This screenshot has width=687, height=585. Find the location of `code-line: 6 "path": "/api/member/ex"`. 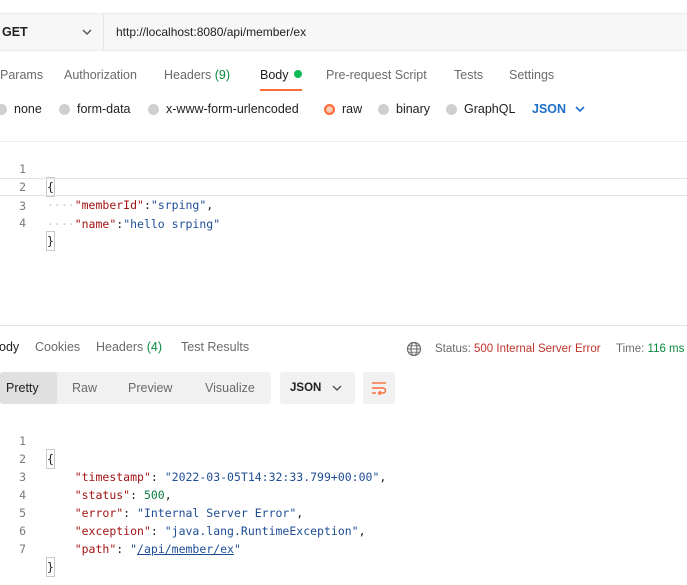

code-line: 6 "path": "/api/member/ex" is located at coordinates (343, 530).